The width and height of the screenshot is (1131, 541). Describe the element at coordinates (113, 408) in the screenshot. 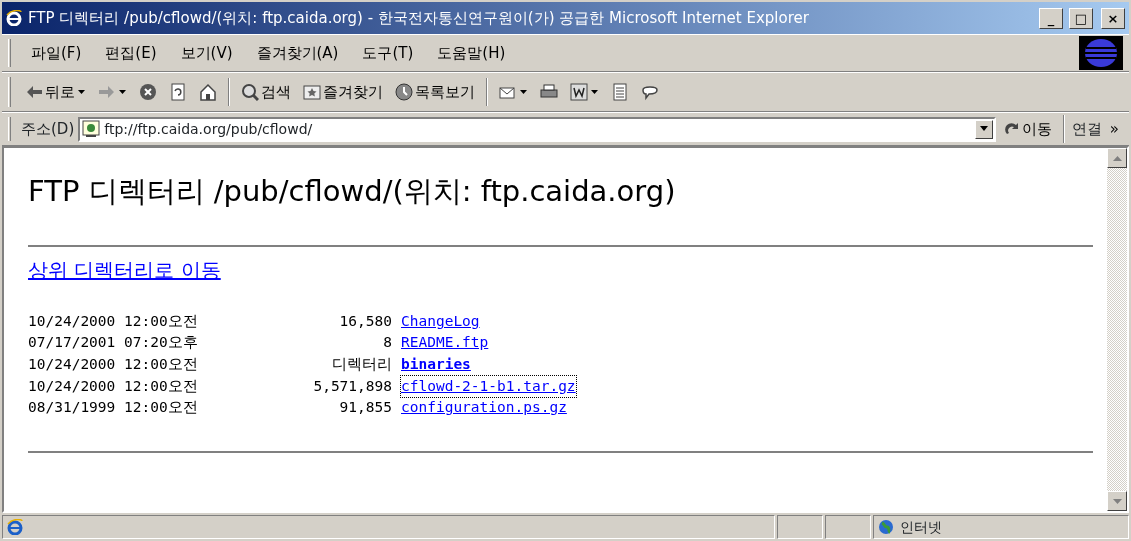

I see `file-date: 08/31/1999 12:00오전` at that location.